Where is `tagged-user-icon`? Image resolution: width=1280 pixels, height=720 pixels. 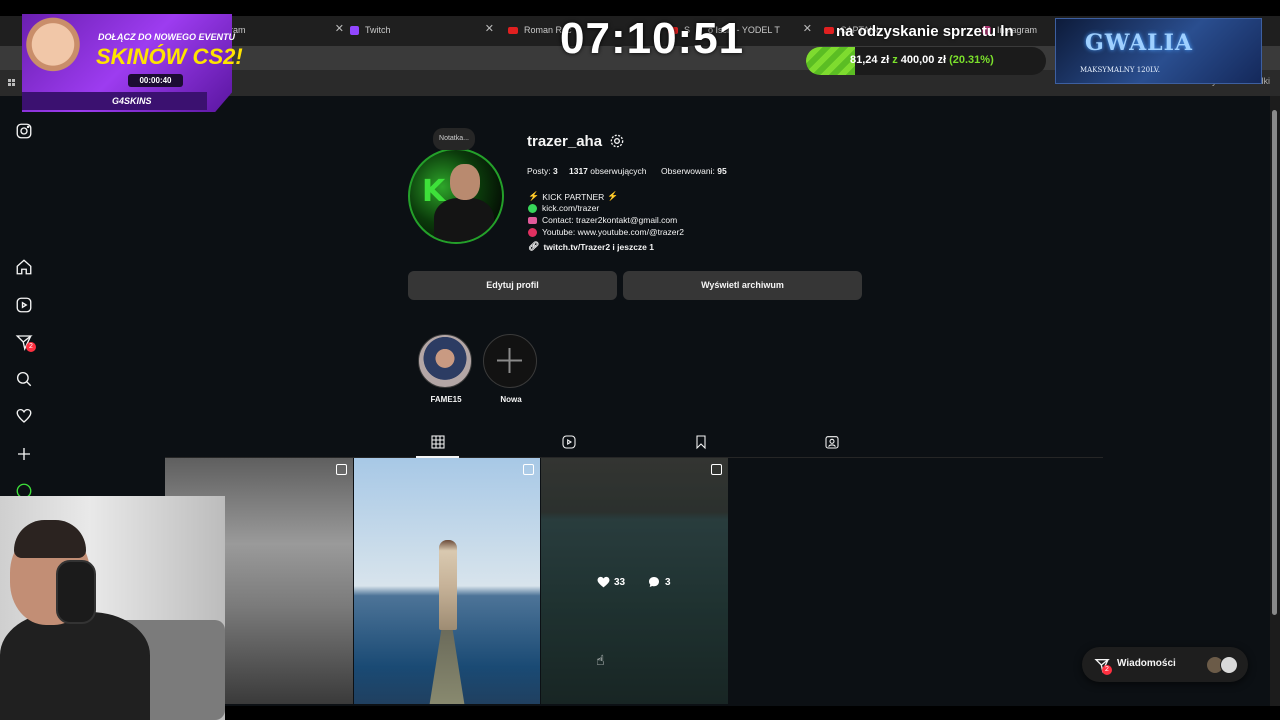 tagged-user-icon is located at coordinates (832, 442).